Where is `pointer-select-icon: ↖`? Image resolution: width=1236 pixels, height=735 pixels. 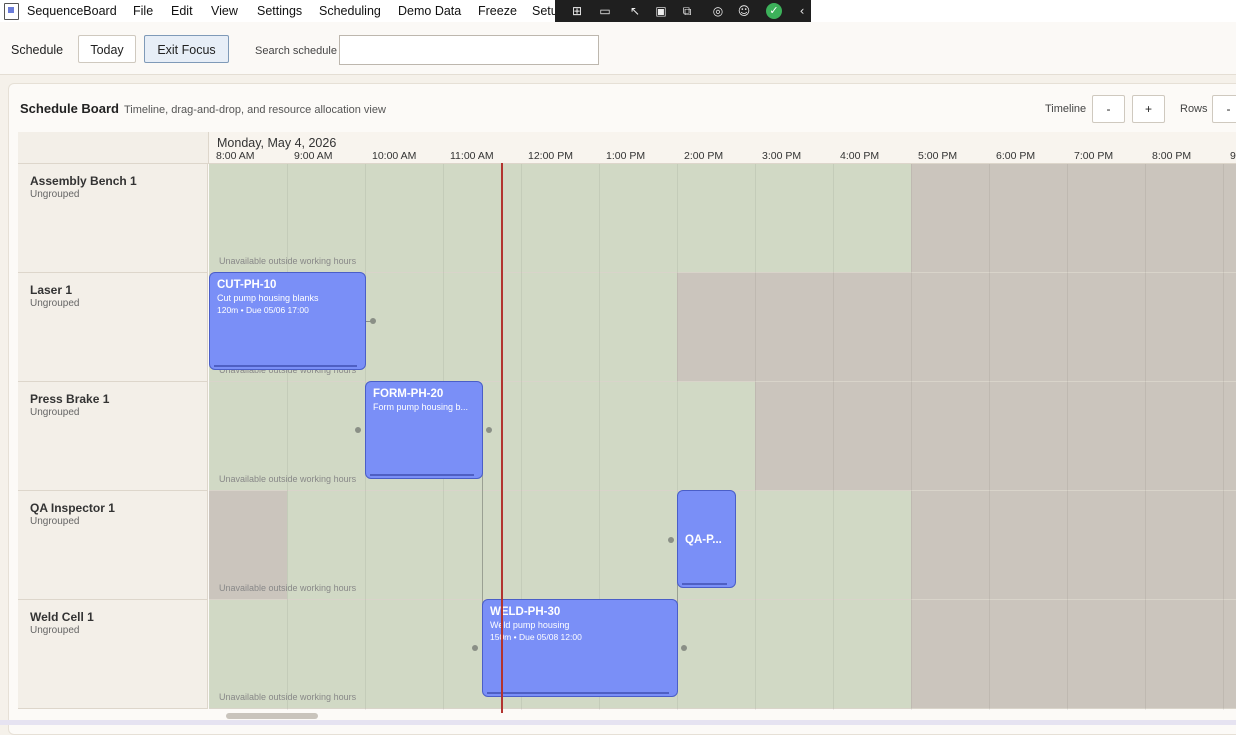
pointer-select-icon: ↖ is located at coordinates (635, 11).